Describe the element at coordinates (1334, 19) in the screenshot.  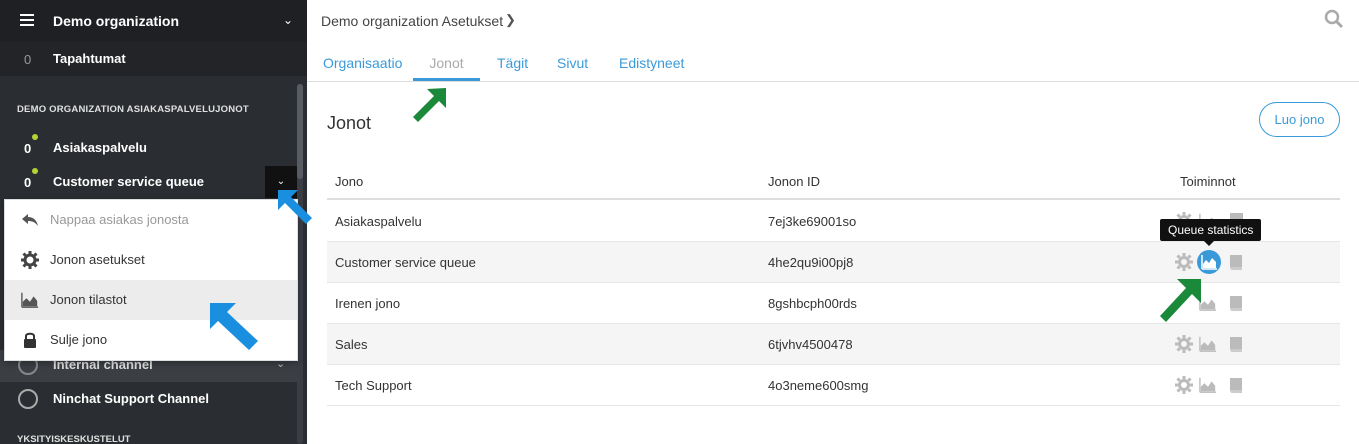
I see `search-icon` at that location.